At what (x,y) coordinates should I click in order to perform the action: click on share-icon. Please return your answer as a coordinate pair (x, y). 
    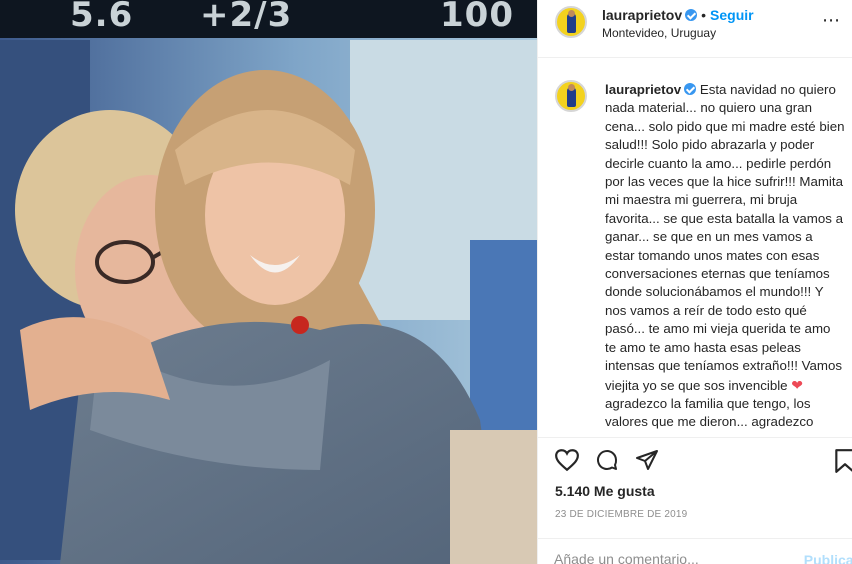
    Looking at the image, I should click on (647, 460).